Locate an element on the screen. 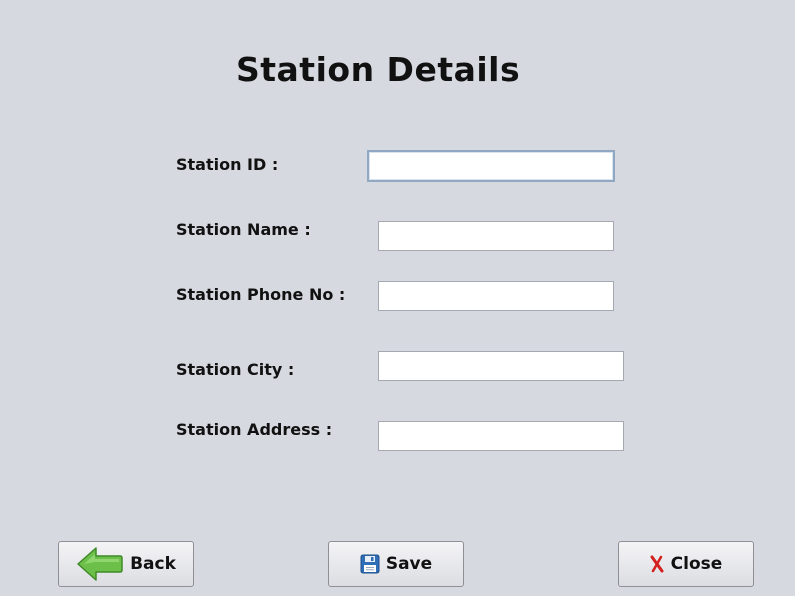 The height and width of the screenshot is (596, 795). station-id-input is located at coordinates (491, 166).